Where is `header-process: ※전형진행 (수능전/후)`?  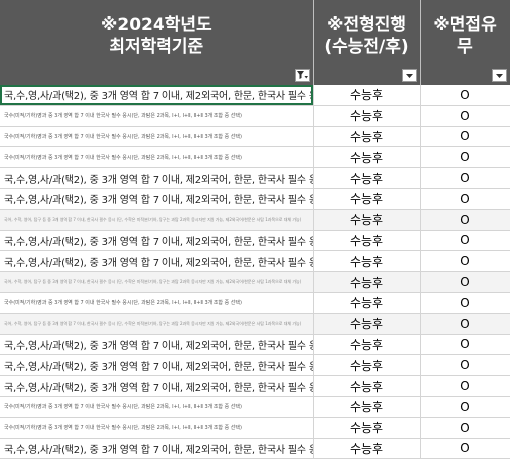
header-process: ※전형진행 (수능전/후) is located at coordinates (367, 42).